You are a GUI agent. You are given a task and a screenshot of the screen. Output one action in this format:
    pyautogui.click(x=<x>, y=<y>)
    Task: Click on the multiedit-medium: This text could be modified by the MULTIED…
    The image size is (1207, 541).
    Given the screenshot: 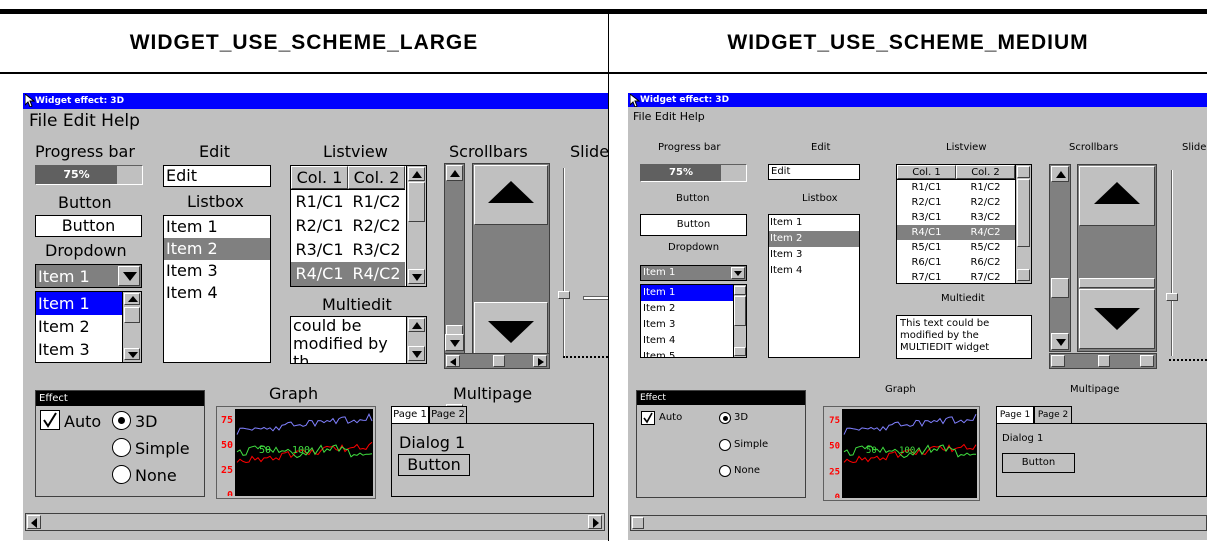 What is the action you would take?
    pyautogui.click(x=964, y=337)
    